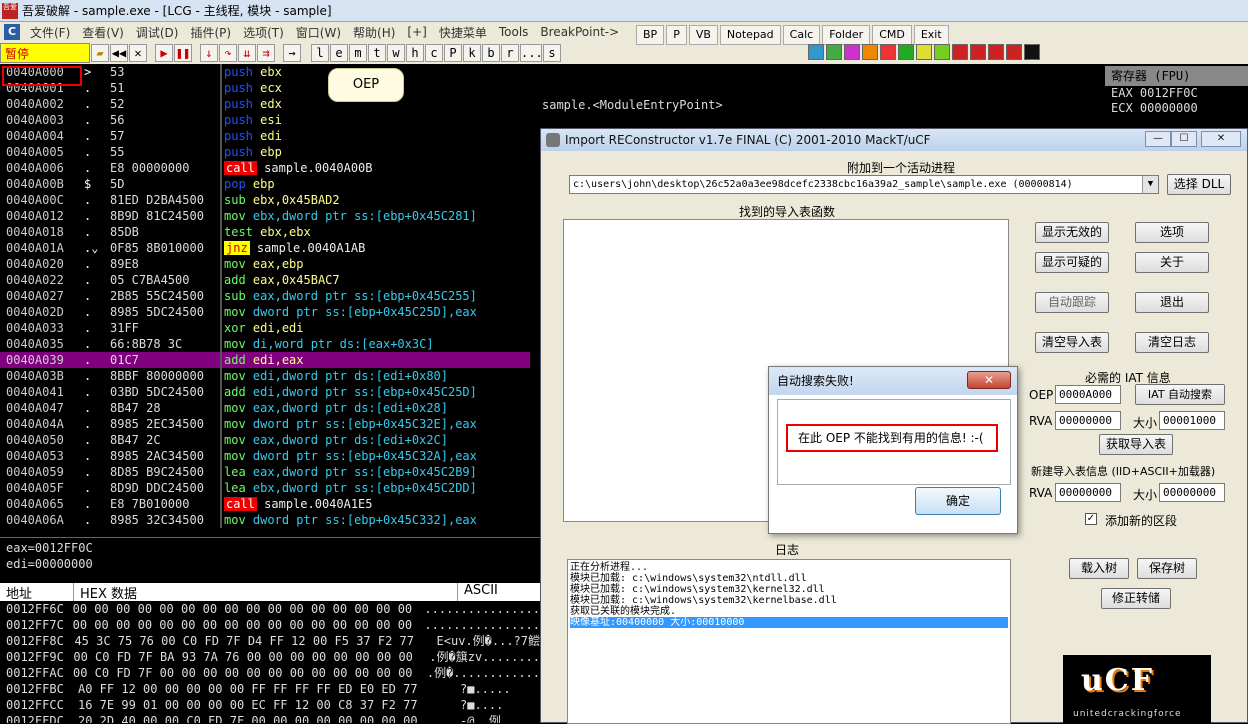  I want to click on toolbar-letter-h: h, so click(415, 53).